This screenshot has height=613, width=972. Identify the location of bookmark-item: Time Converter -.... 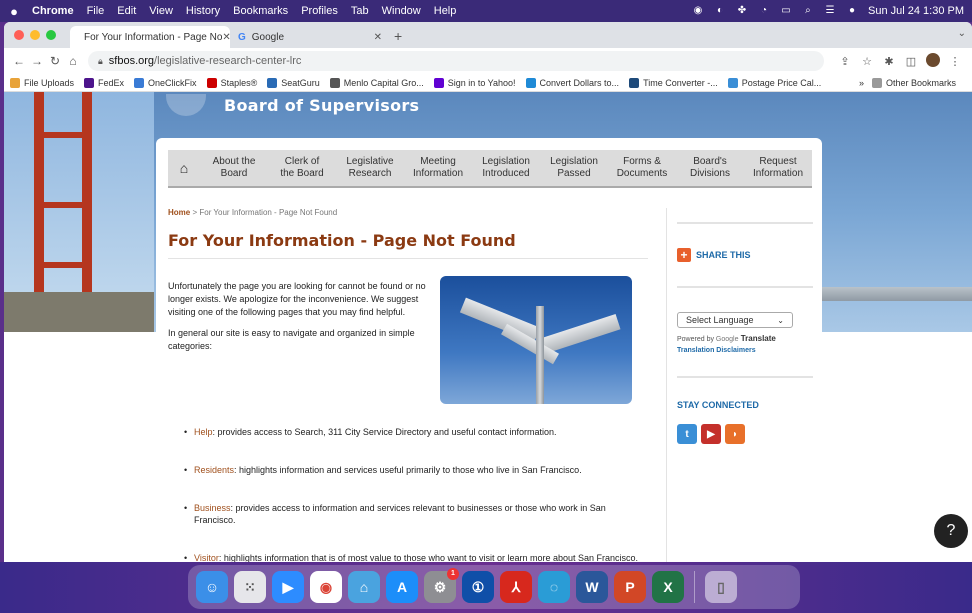
(673, 82).